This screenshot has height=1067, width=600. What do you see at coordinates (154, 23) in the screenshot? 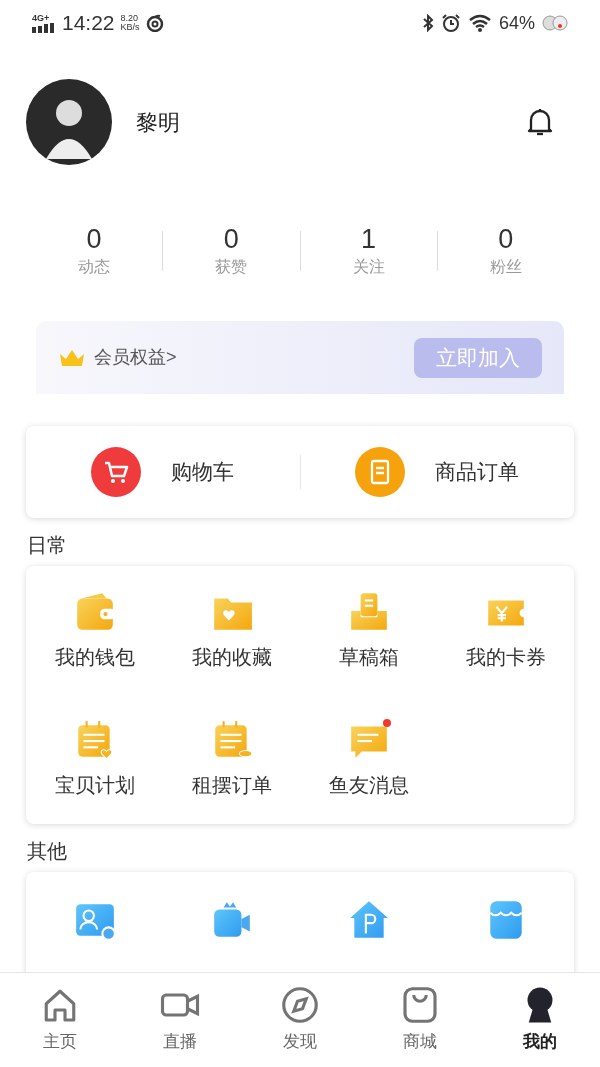
I see `swirl-icon` at bounding box center [154, 23].